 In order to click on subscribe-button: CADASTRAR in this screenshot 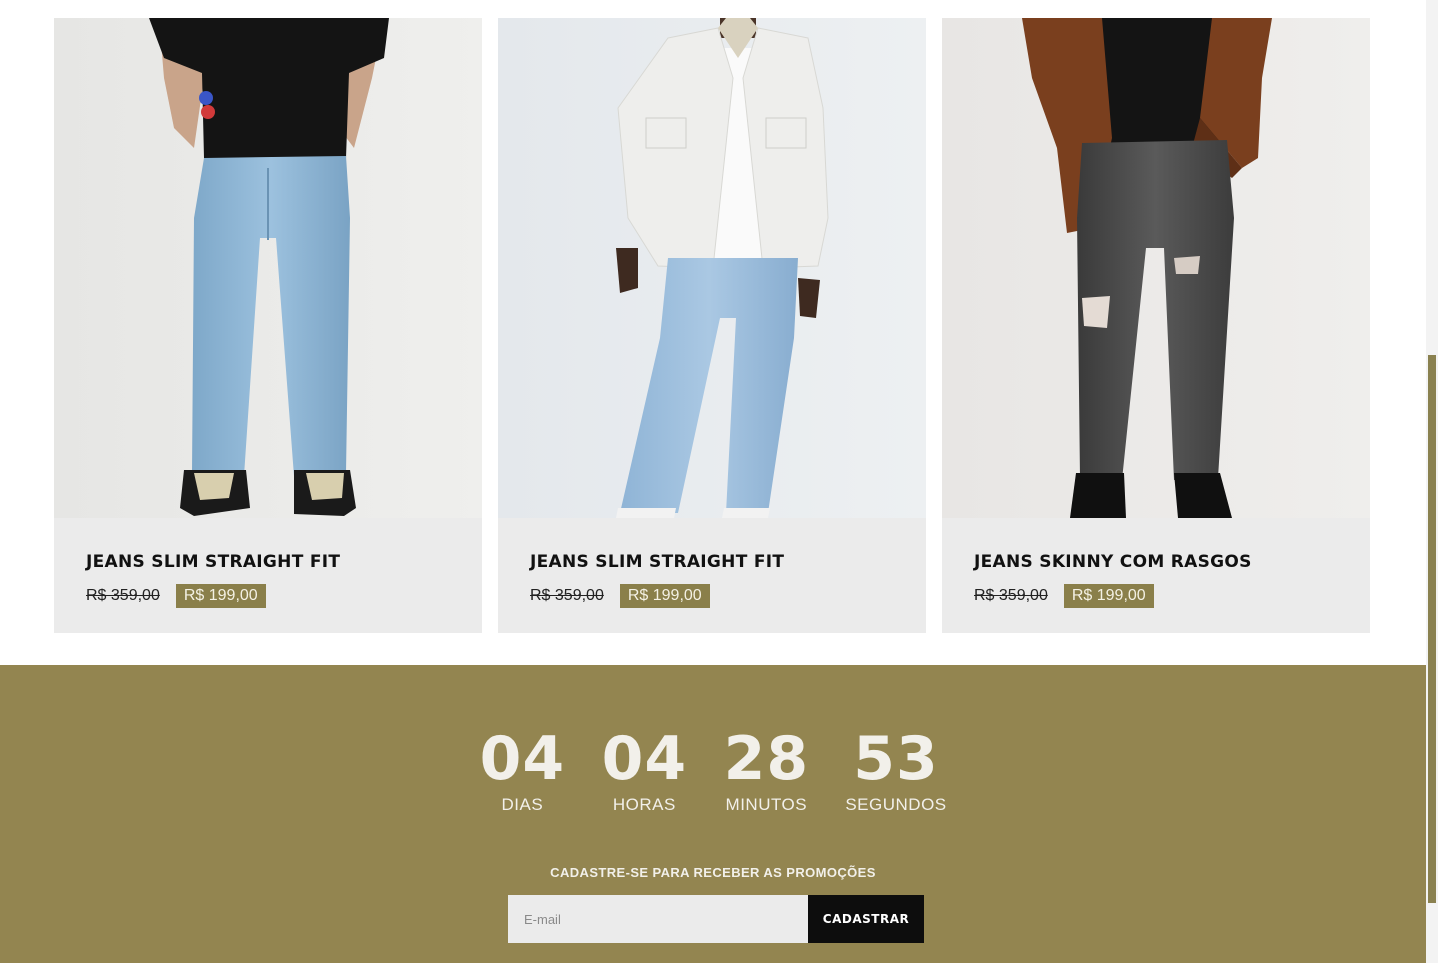, I will do `click(866, 919)`.